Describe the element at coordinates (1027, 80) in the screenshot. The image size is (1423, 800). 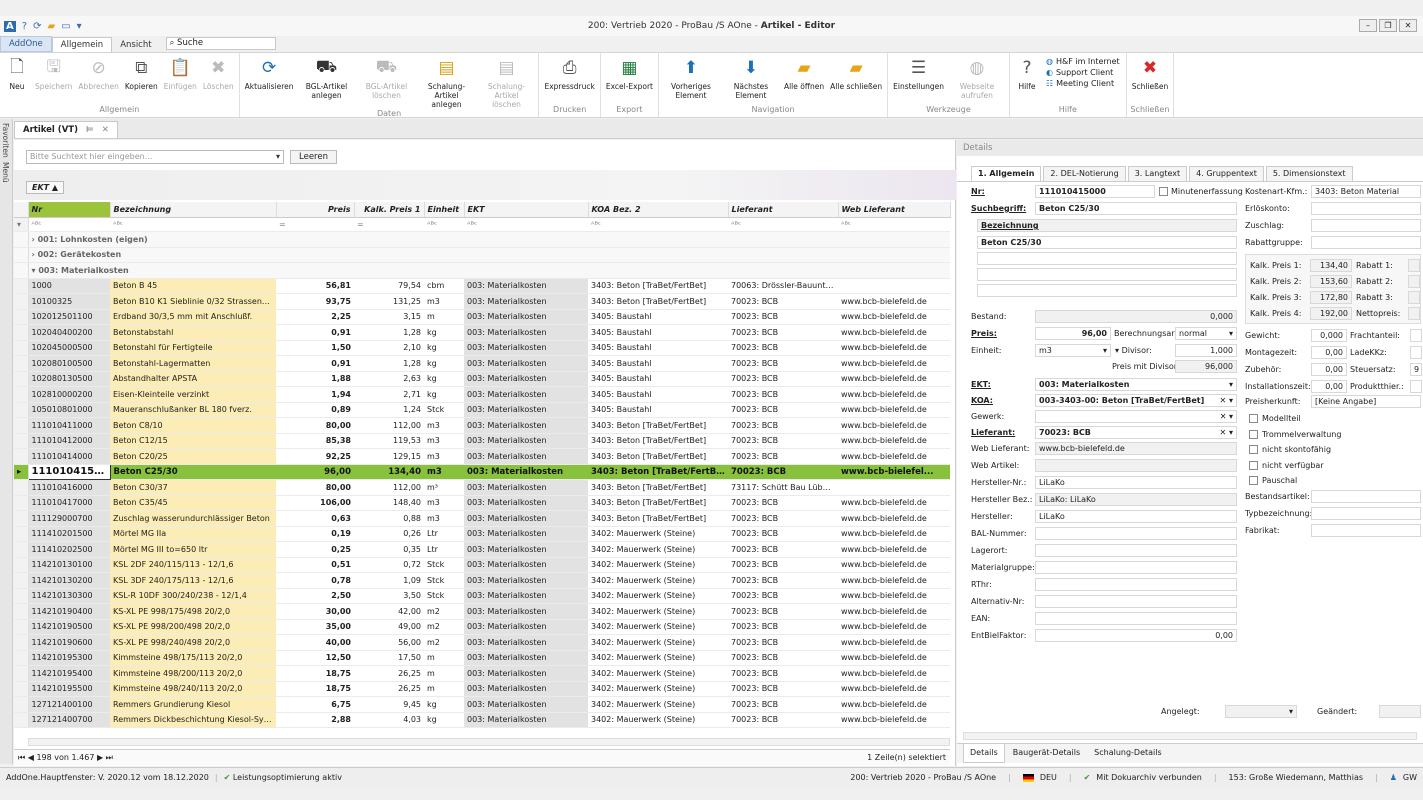
I see `hilfe-button: ? Hilfe` at that location.